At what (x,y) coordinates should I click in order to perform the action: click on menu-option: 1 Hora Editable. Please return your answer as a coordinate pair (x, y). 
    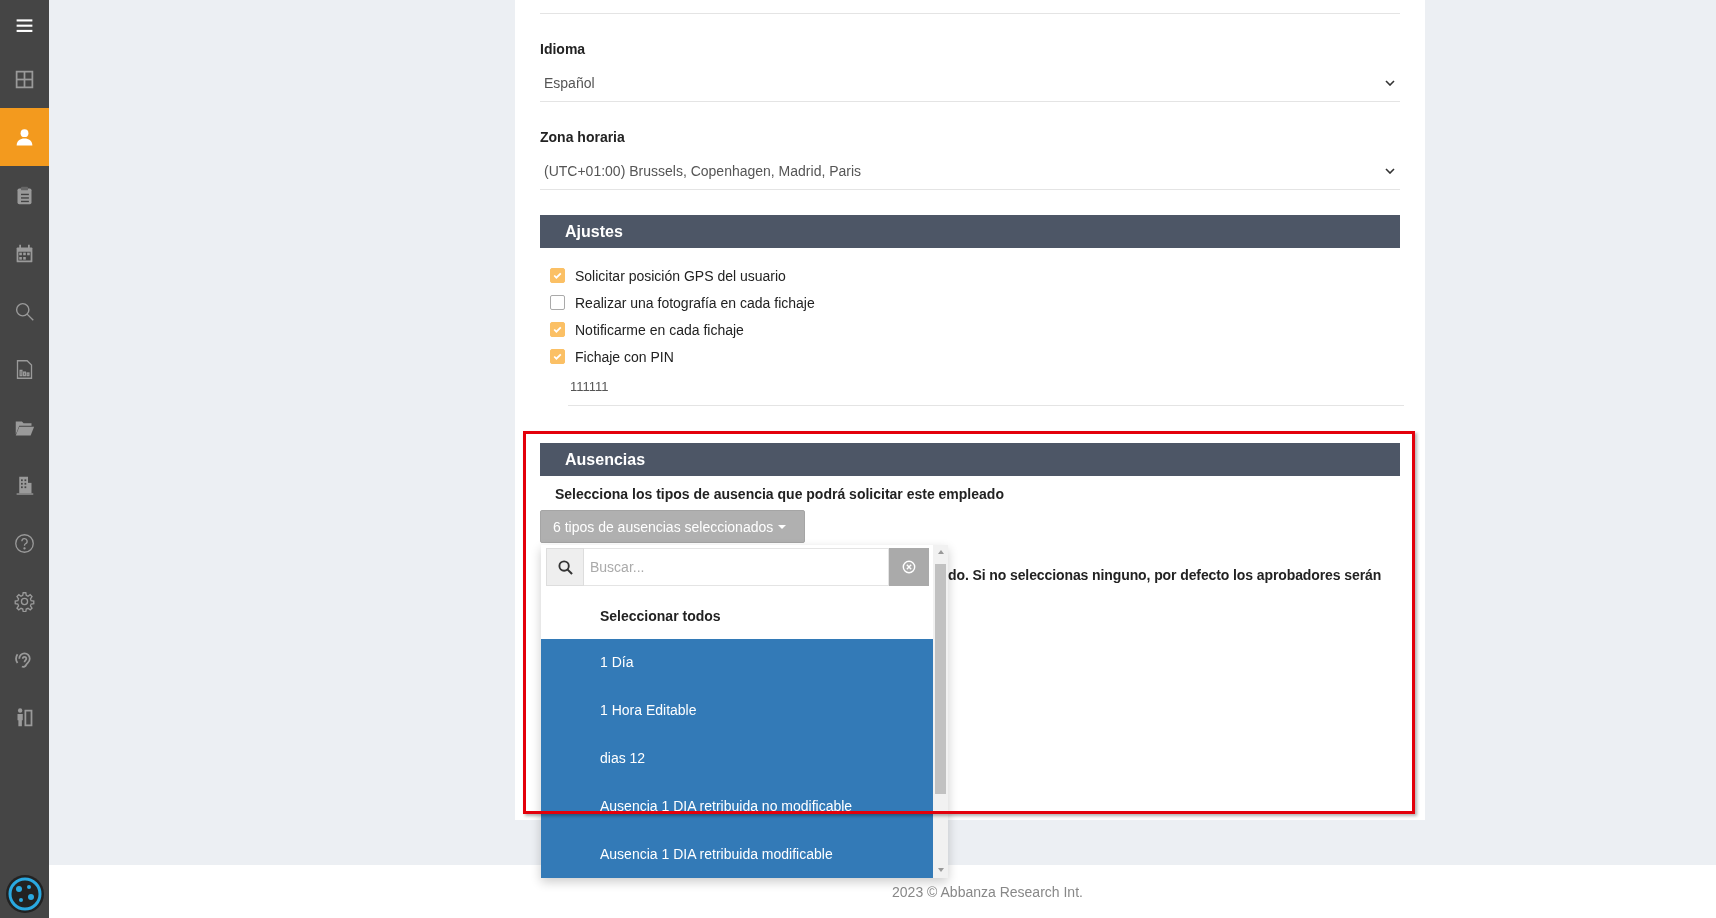
    Looking at the image, I should click on (737, 711).